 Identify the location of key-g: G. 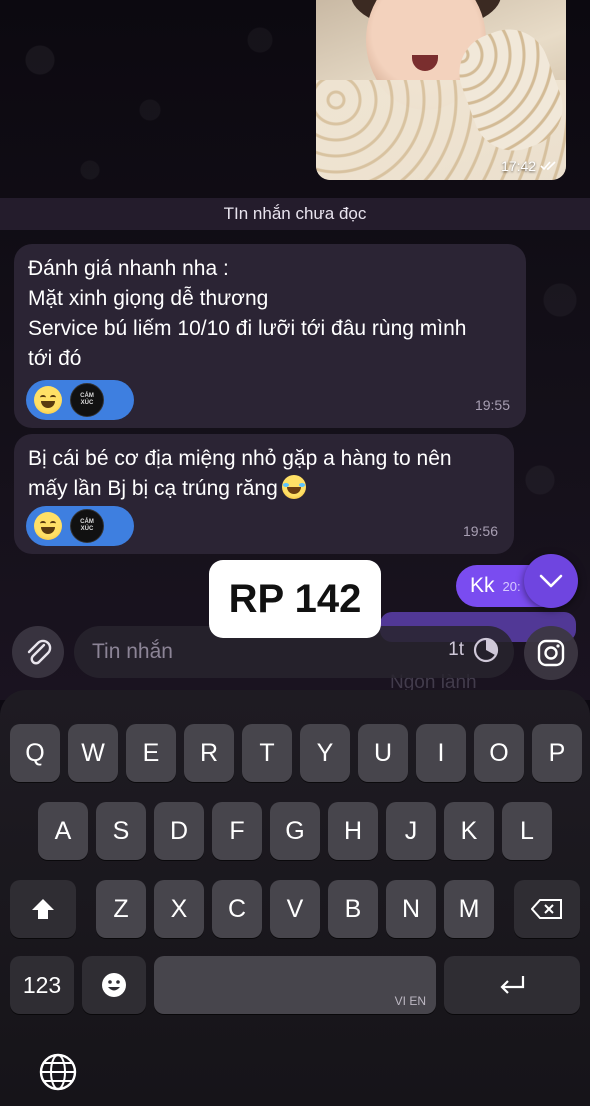
(295, 831).